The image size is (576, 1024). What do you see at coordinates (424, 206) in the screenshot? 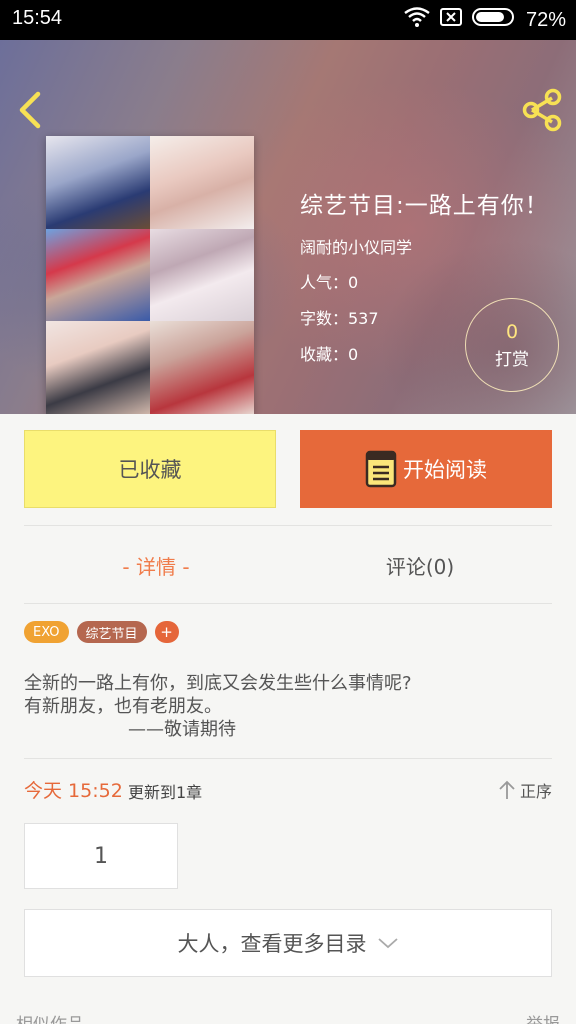
I see `book-title: 综艺节目:一路上有你！` at bounding box center [424, 206].